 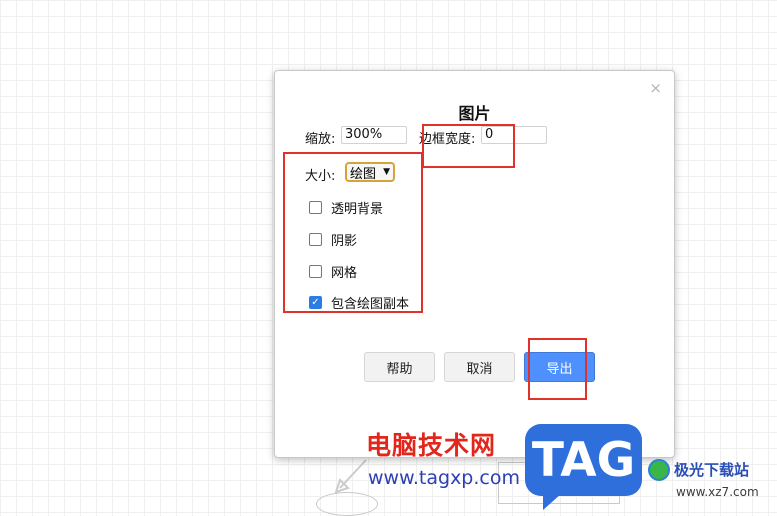 What do you see at coordinates (374, 135) in the screenshot?
I see `zoom-input: 300%` at bounding box center [374, 135].